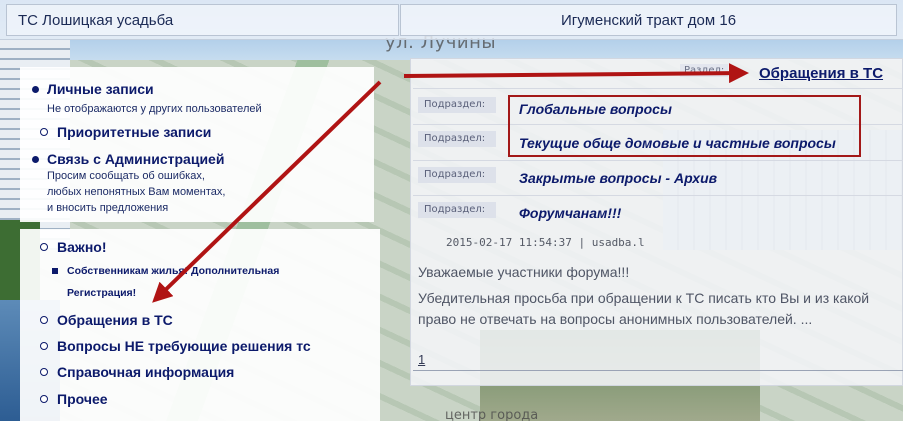  What do you see at coordinates (145, 372) in the screenshot?
I see `menu-reference-info: Справочная информация` at bounding box center [145, 372].